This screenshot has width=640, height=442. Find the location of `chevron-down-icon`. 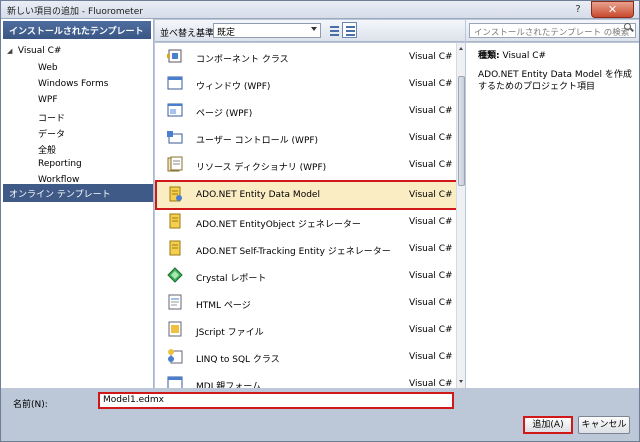

chevron-down-icon is located at coordinates (314, 29).